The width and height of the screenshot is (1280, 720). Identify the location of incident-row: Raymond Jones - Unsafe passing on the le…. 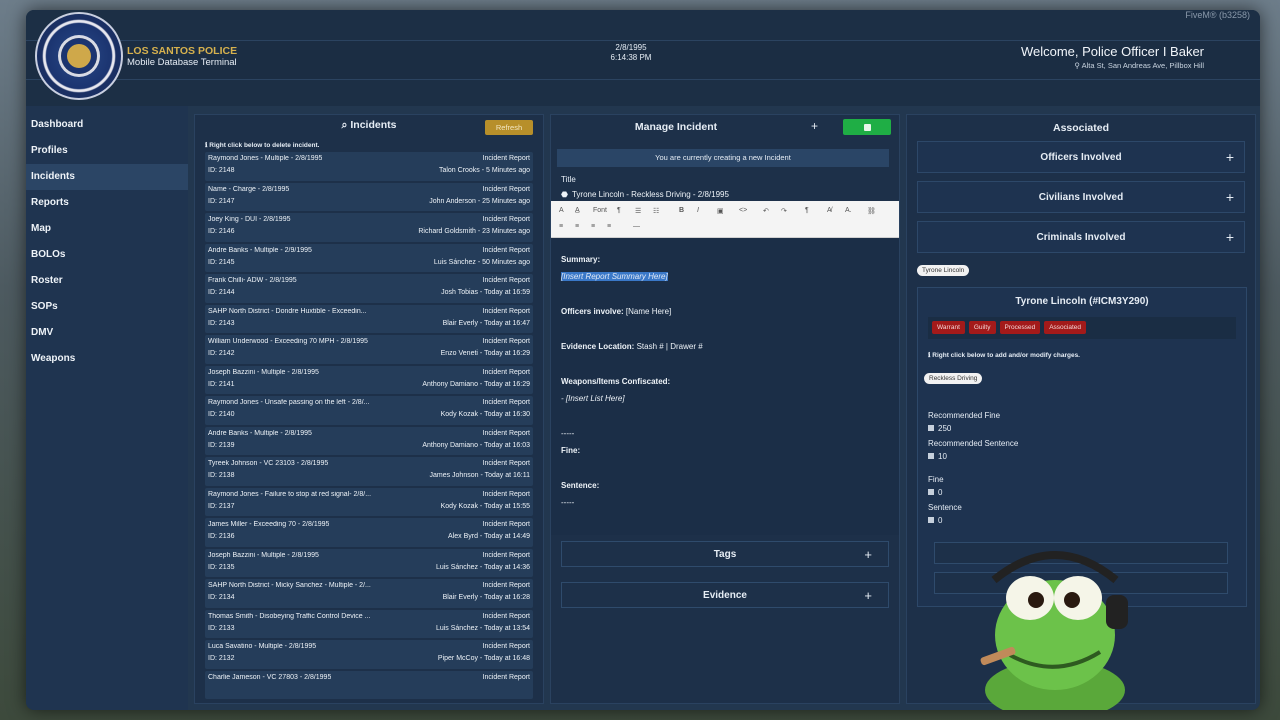
(369, 410).